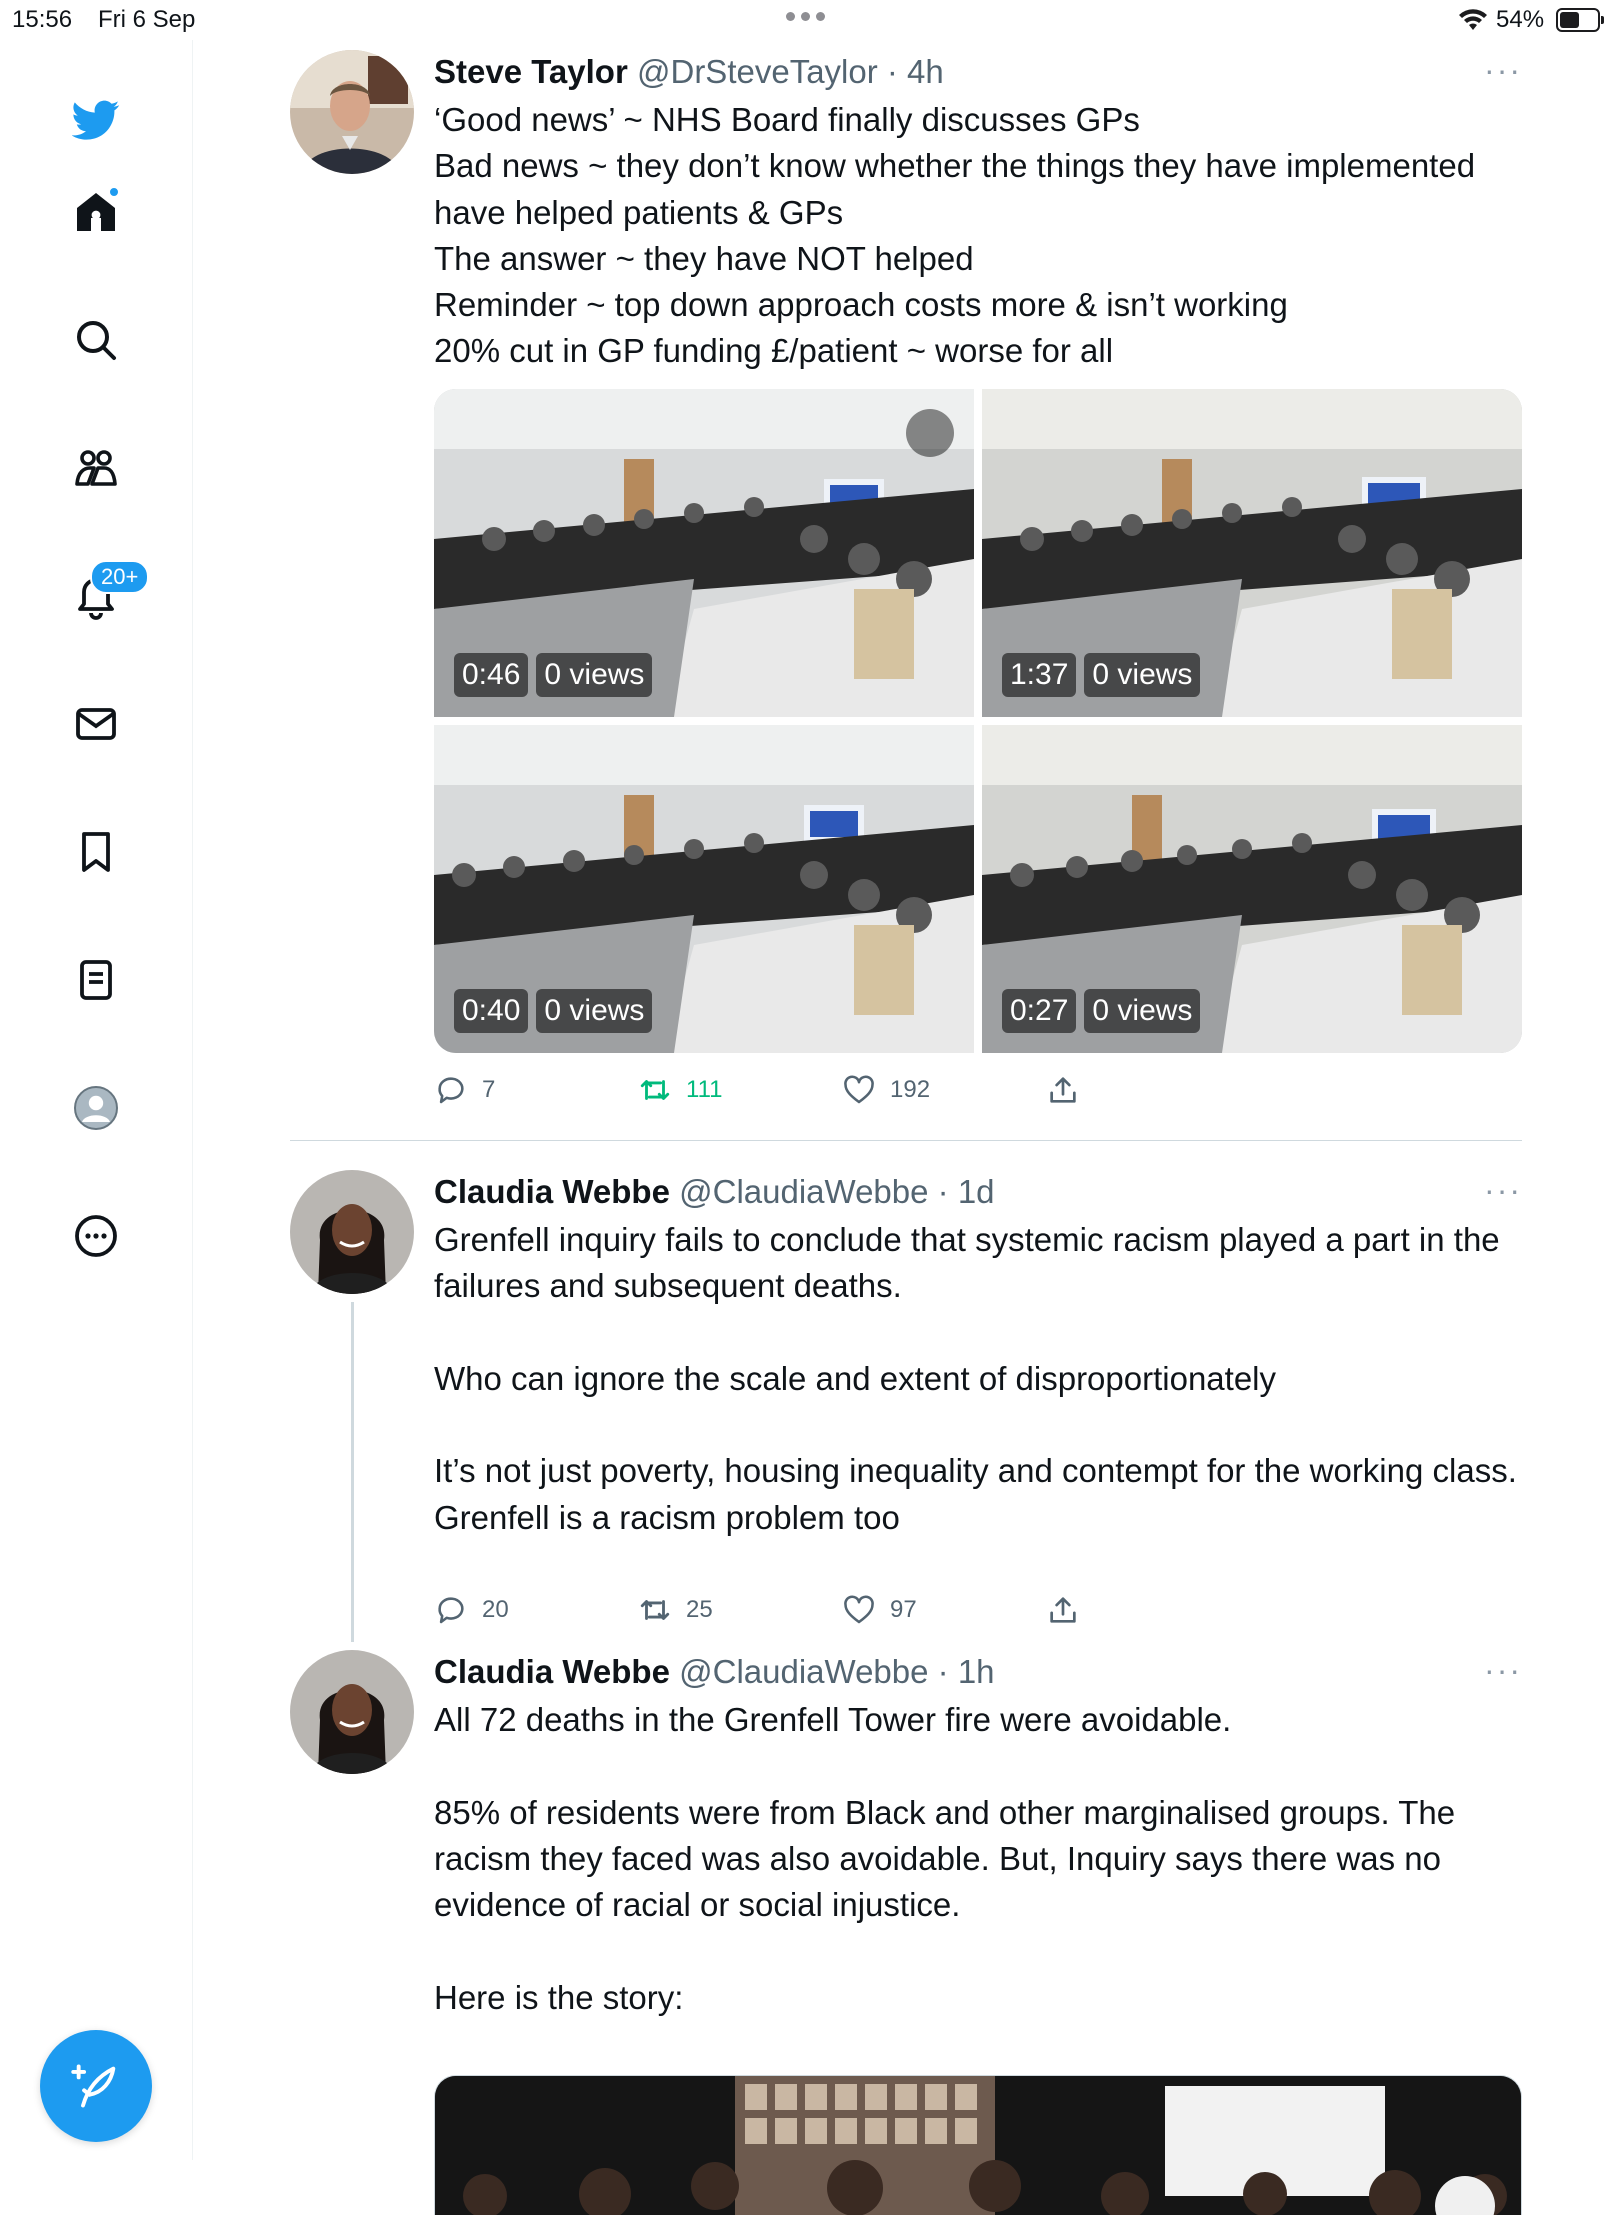  Describe the element at coordinates (699, 1609) in the screenshot. I see `retweet-count: 25` at that location.